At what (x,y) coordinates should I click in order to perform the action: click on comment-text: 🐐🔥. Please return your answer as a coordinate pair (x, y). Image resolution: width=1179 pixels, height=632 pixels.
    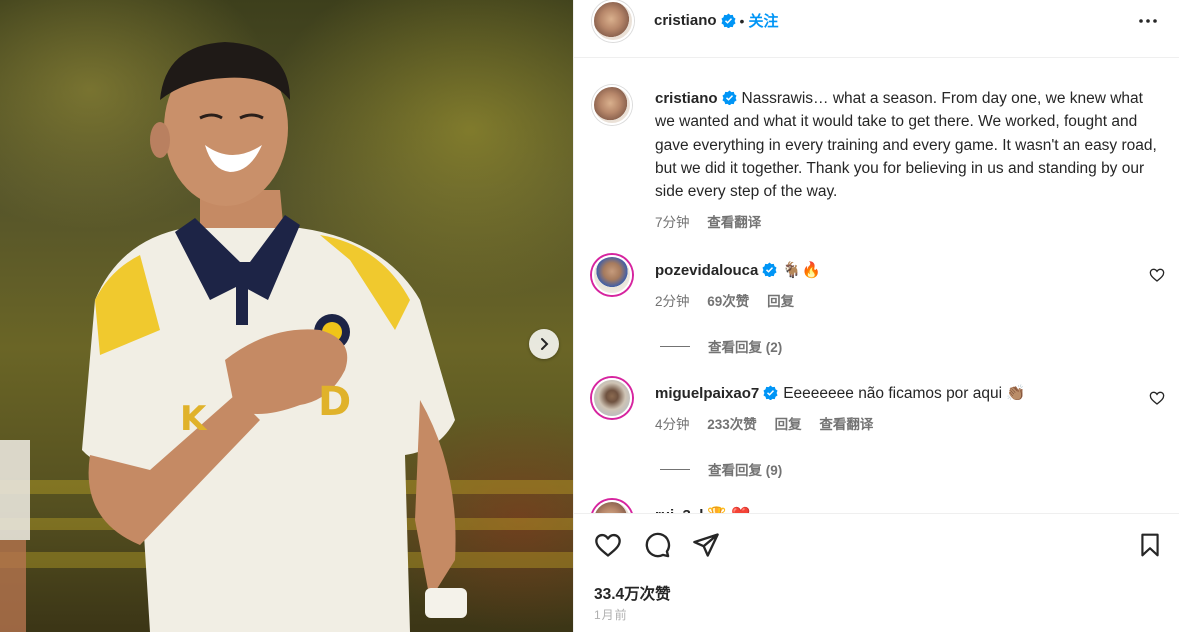
    Looking at the image, I should click on (801, 270).